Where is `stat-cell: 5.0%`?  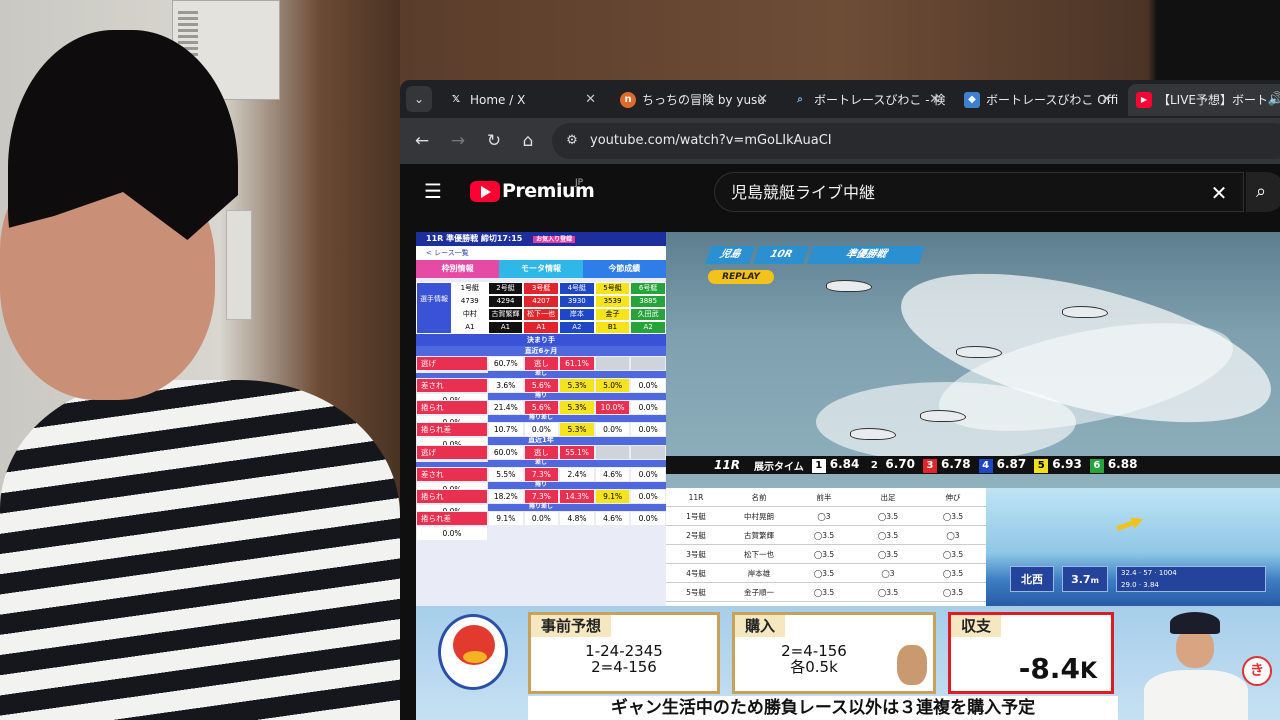 stat-cell: 5.0% is located at coordinates (612, 385).